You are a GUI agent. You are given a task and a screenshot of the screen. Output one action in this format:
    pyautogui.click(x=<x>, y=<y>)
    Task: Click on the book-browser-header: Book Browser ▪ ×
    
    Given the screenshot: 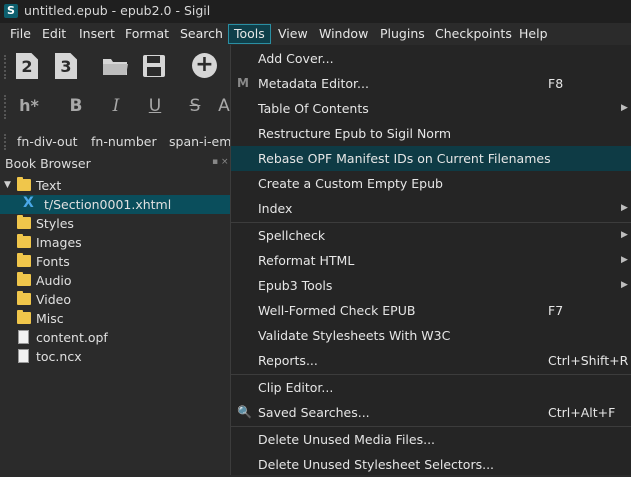 What is the action you would take?
    pyautogui.click(x=115, y=165)
    